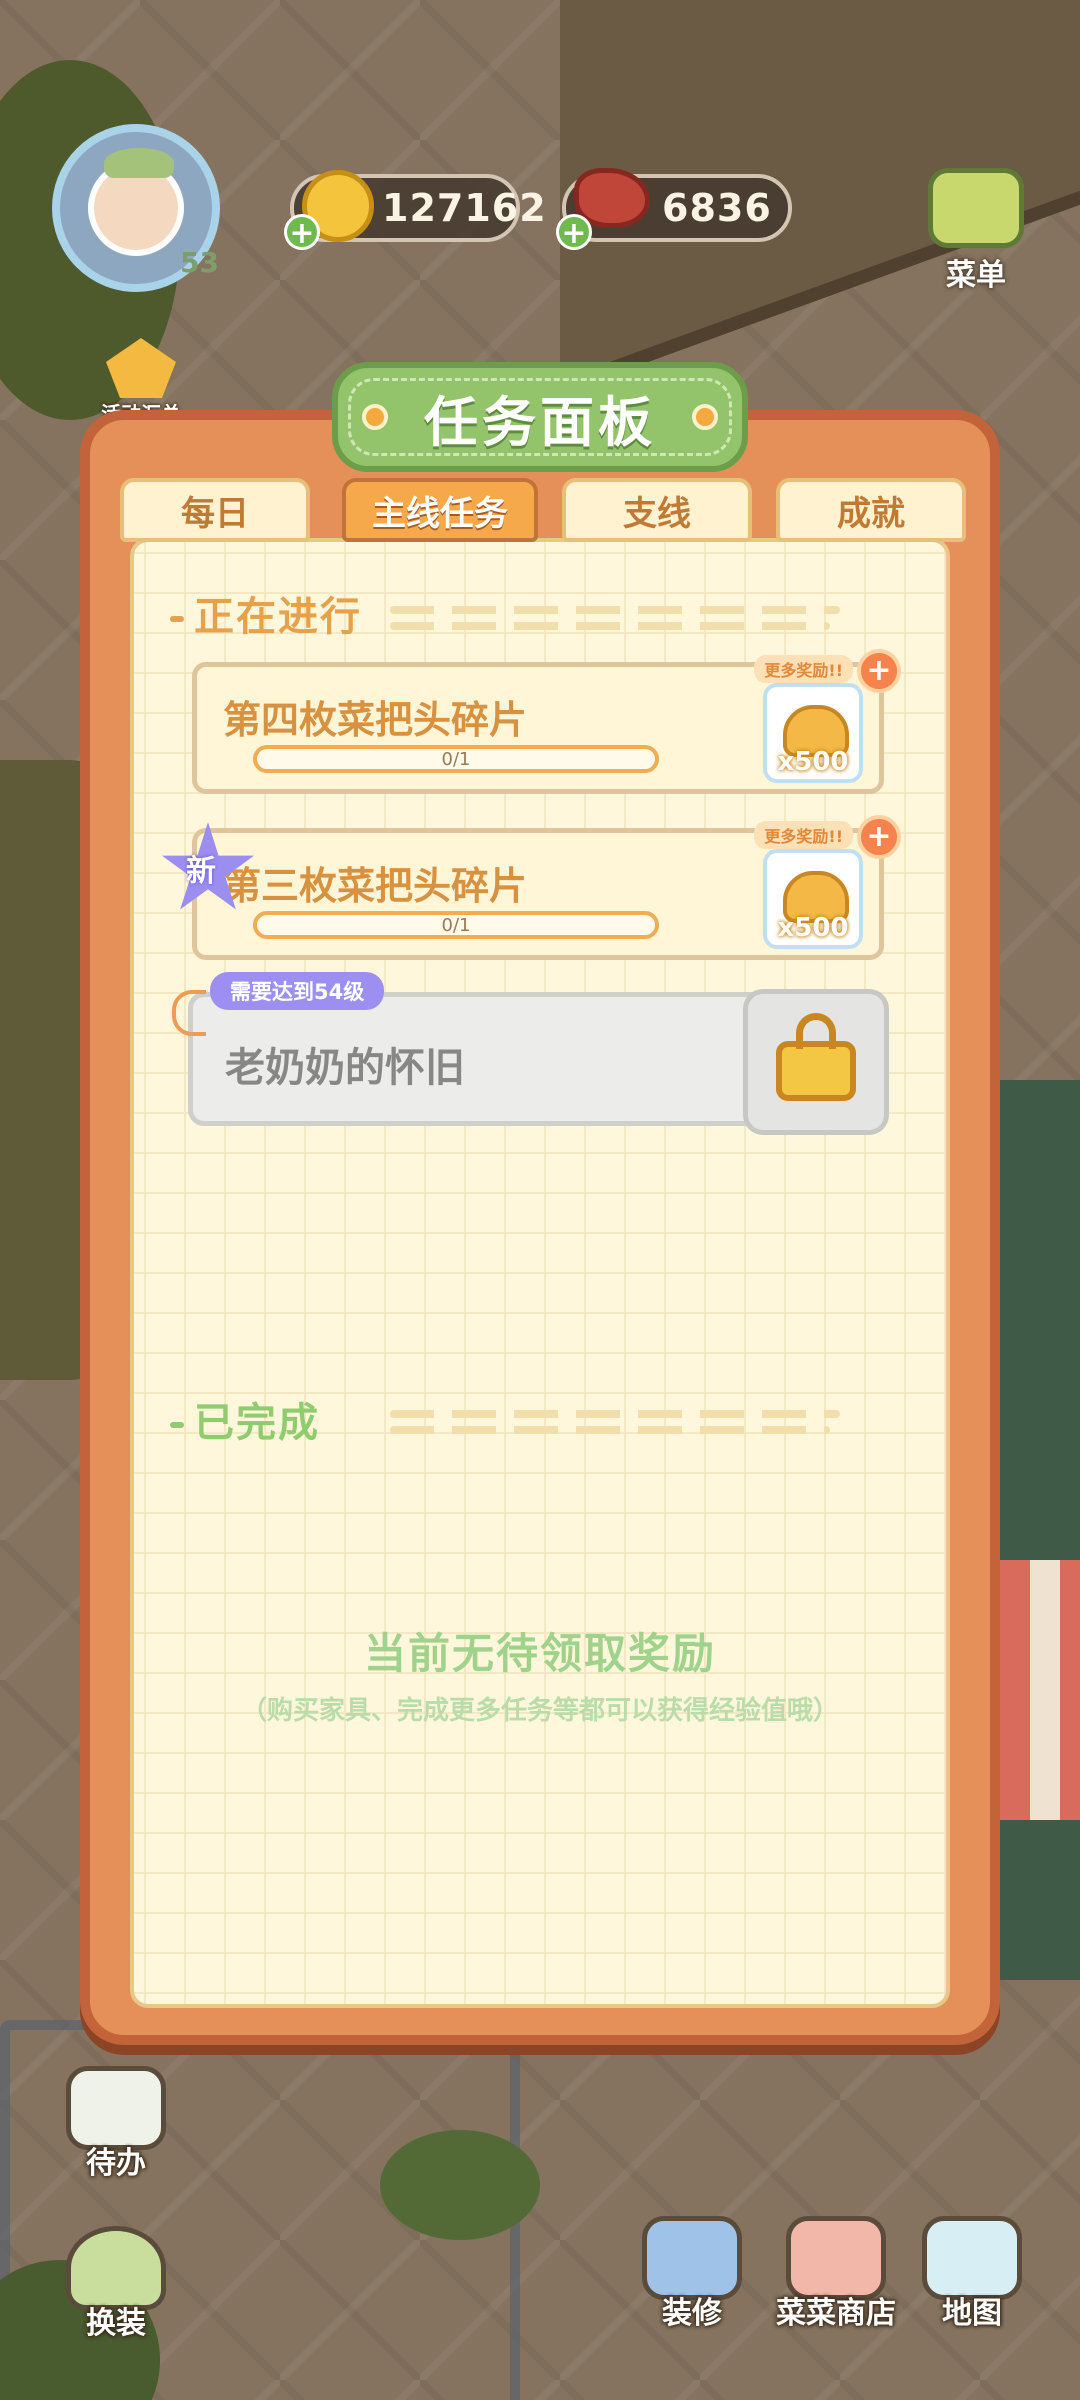 The width and height of the screenshot is (1080, 2400). Describe the element at coordinates (345, 1068) in the screenshot. I see `locked-task-name: 老奶奶的怀旧` at that location.